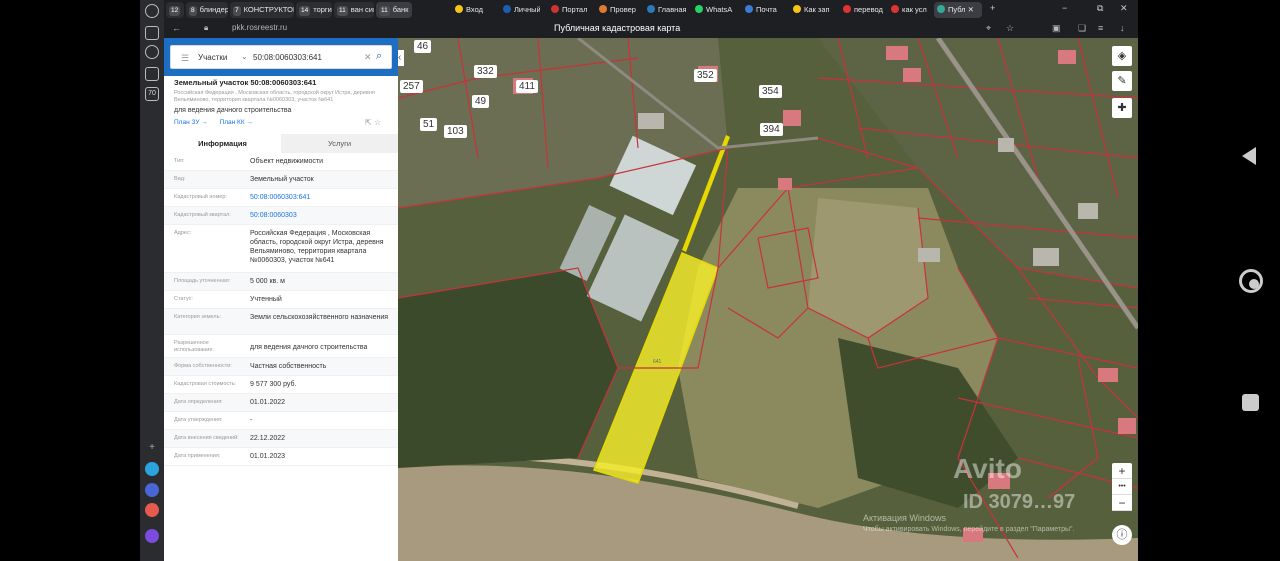 The height and width of the screenshot is (561, 1280). I want to click on extensions-icon: ▣, so click(1056, 28).